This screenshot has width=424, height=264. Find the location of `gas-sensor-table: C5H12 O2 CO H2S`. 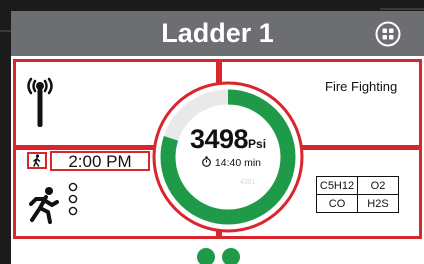

gas-sensor-table: C5H12 O2 CO H2S is located at coordinates (357, 194).